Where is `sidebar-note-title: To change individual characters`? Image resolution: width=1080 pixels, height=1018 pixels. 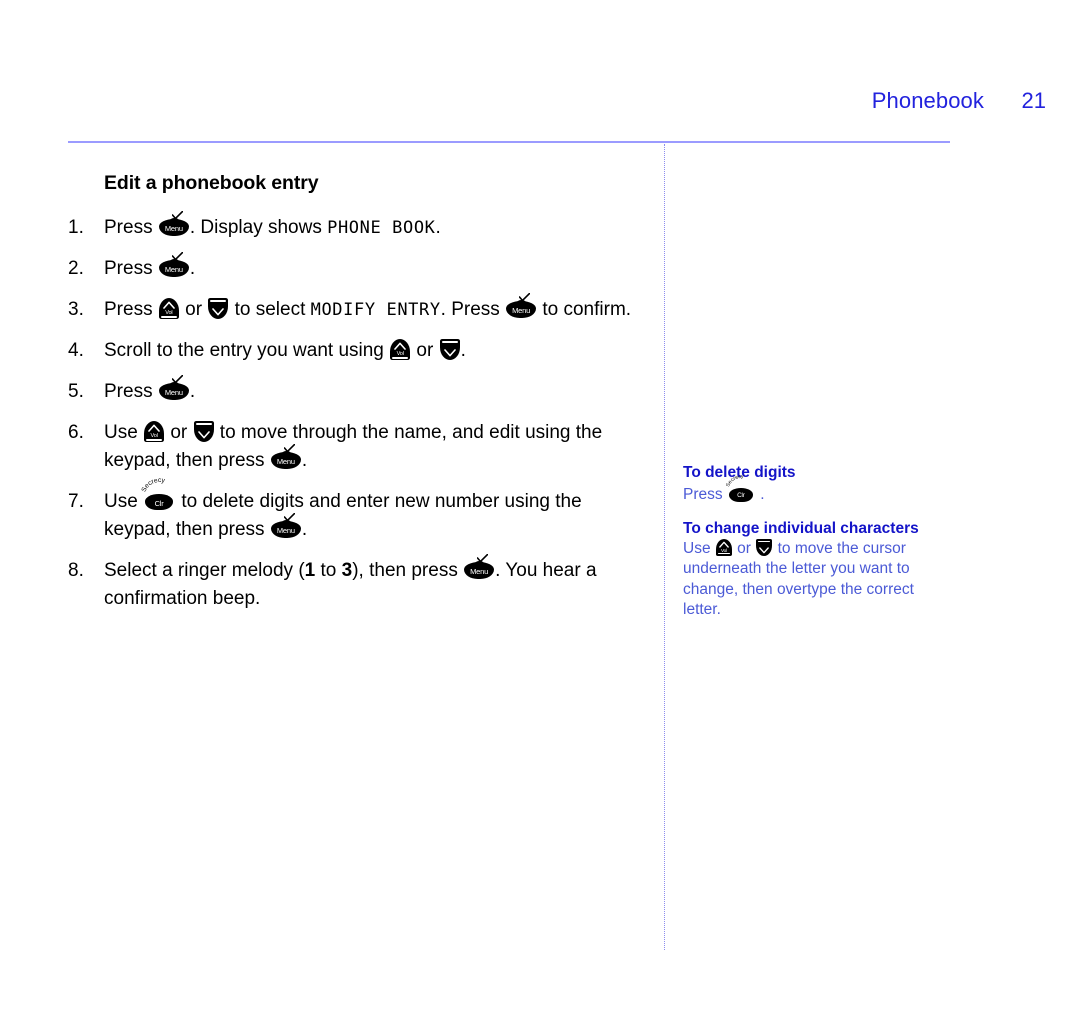
sidebar-note-title: To change individual characters is located at coordinates (801, 528).